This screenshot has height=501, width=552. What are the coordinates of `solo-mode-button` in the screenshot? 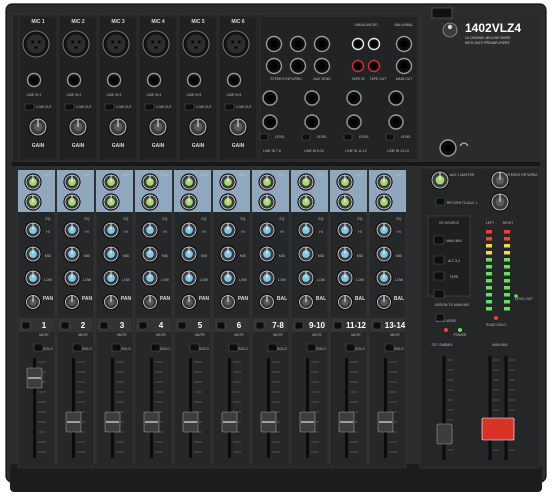 It's located at (440, 317).